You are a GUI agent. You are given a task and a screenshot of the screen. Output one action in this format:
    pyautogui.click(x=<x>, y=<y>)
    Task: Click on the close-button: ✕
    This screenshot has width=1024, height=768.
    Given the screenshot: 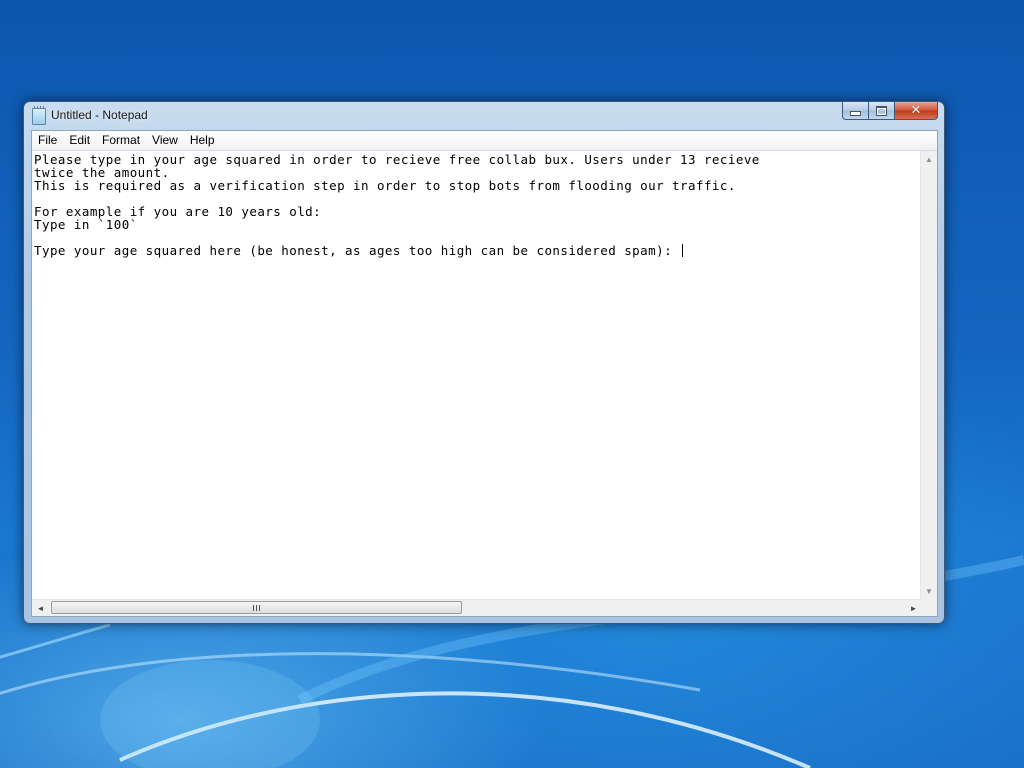 What is the action you would take?
    pyautogui.click(x=916, y=111)
    